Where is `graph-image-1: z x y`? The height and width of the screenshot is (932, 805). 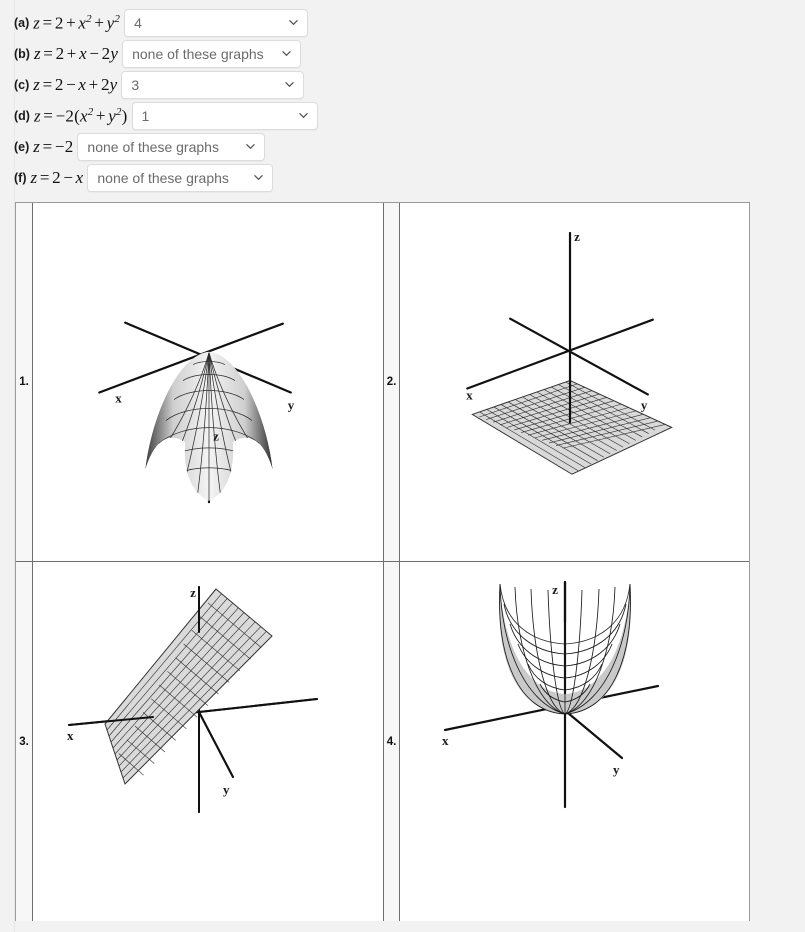
graph-image-1: z x y is located at coordinates (196, 412).